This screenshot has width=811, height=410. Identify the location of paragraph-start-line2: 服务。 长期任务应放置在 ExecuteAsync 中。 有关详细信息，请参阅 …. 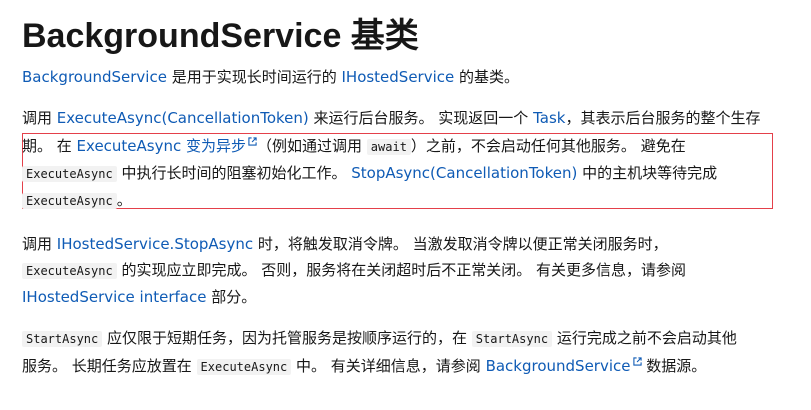
(364, 366).